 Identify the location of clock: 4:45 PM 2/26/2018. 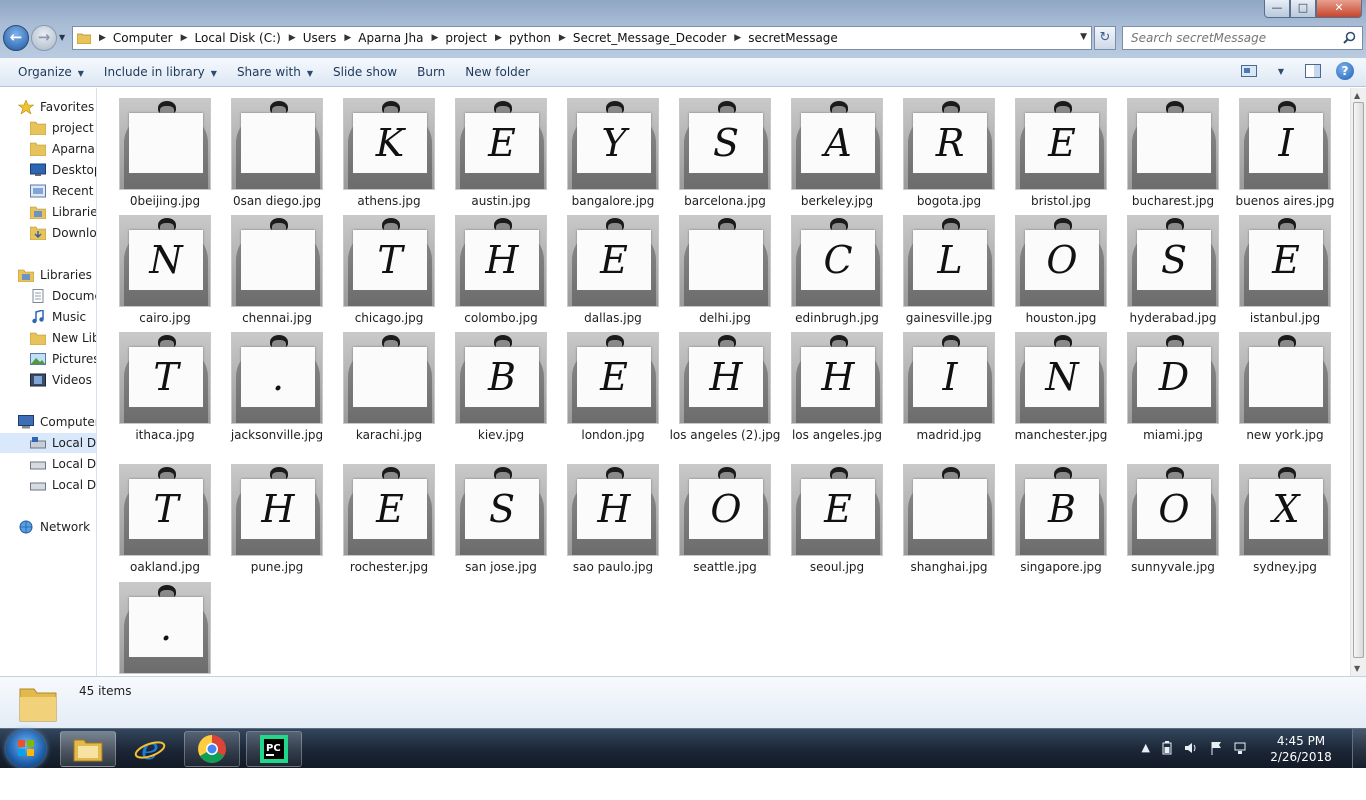
(1301, 749).